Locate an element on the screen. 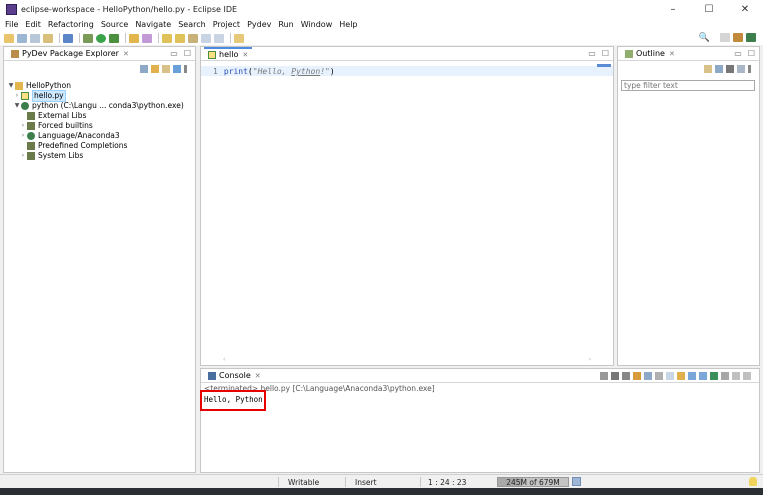  code-line-1: 1 print("Hello, Python!") is located at coordinates (274, 71).